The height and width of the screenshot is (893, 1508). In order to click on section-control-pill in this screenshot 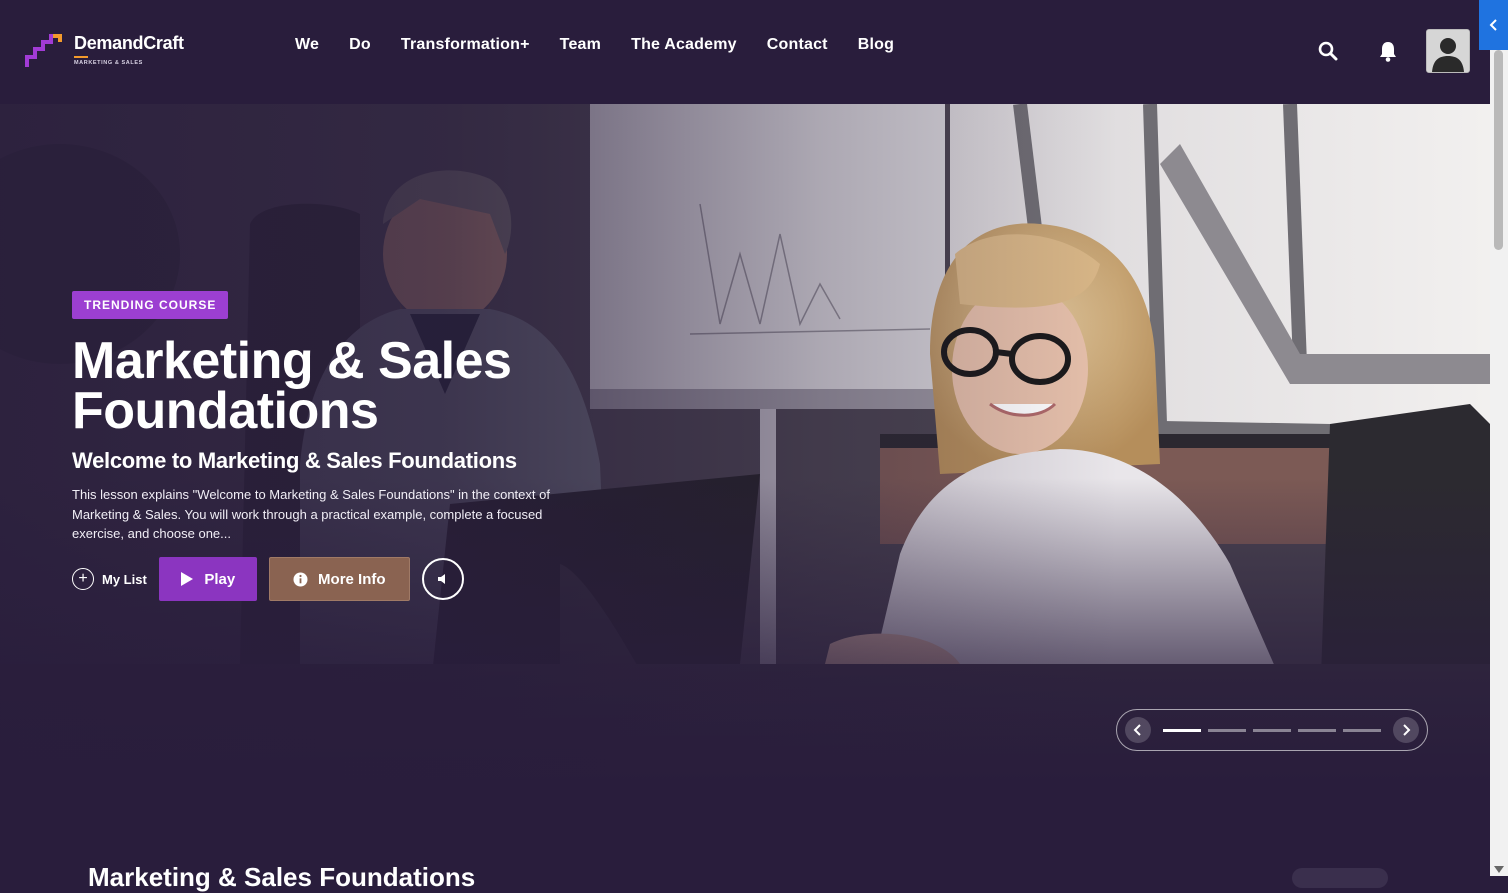, I will do `click(1340, 878)`.